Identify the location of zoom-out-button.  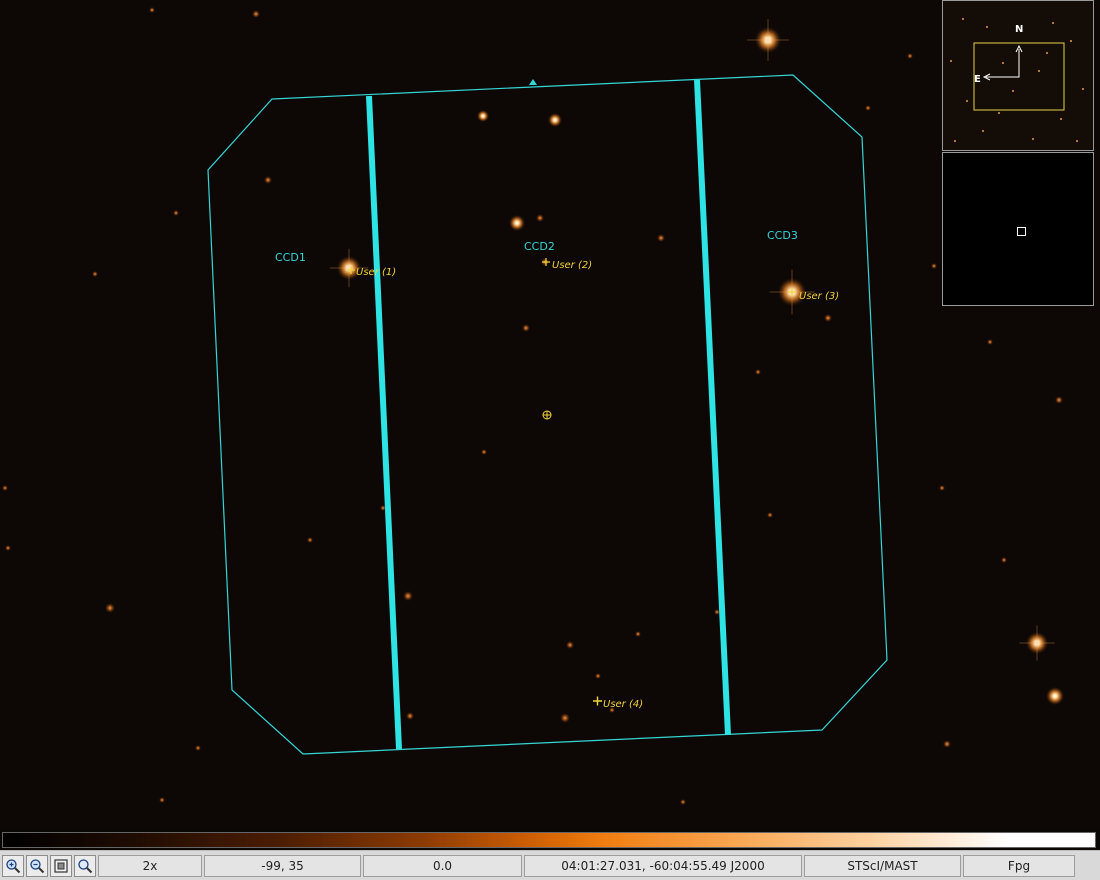
(37, 865).